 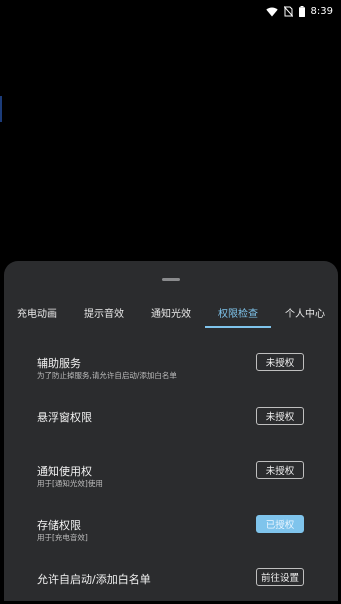 What do you see at coordinates (305, 312) in the screenshot?
I see `tab-profile: 个人中心` at bounding box center [305, 312].